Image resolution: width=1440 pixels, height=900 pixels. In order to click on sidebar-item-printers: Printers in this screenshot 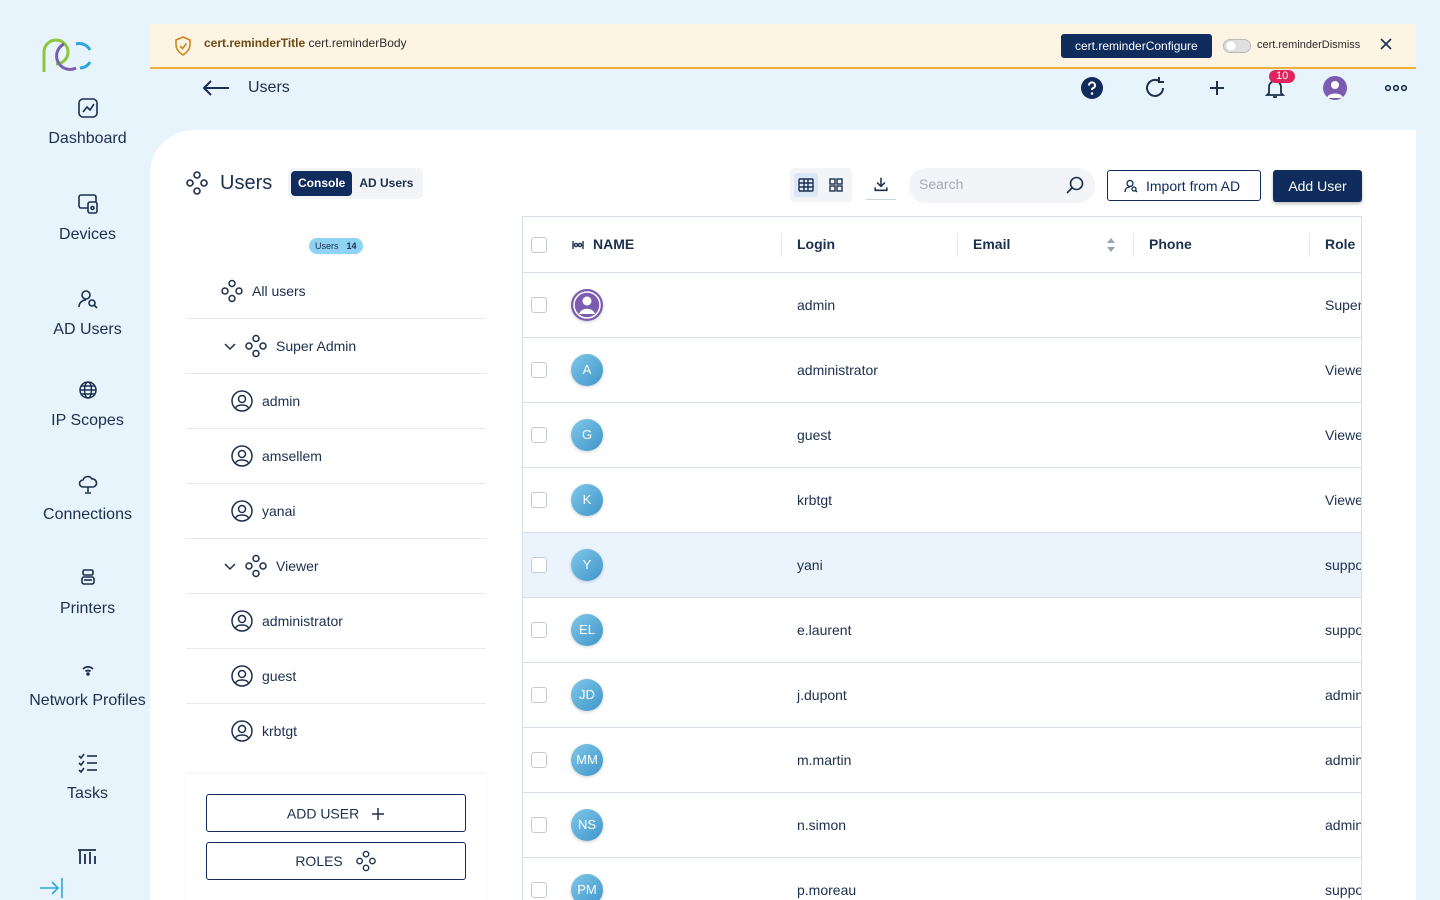, I will do `click(87, 592)`.